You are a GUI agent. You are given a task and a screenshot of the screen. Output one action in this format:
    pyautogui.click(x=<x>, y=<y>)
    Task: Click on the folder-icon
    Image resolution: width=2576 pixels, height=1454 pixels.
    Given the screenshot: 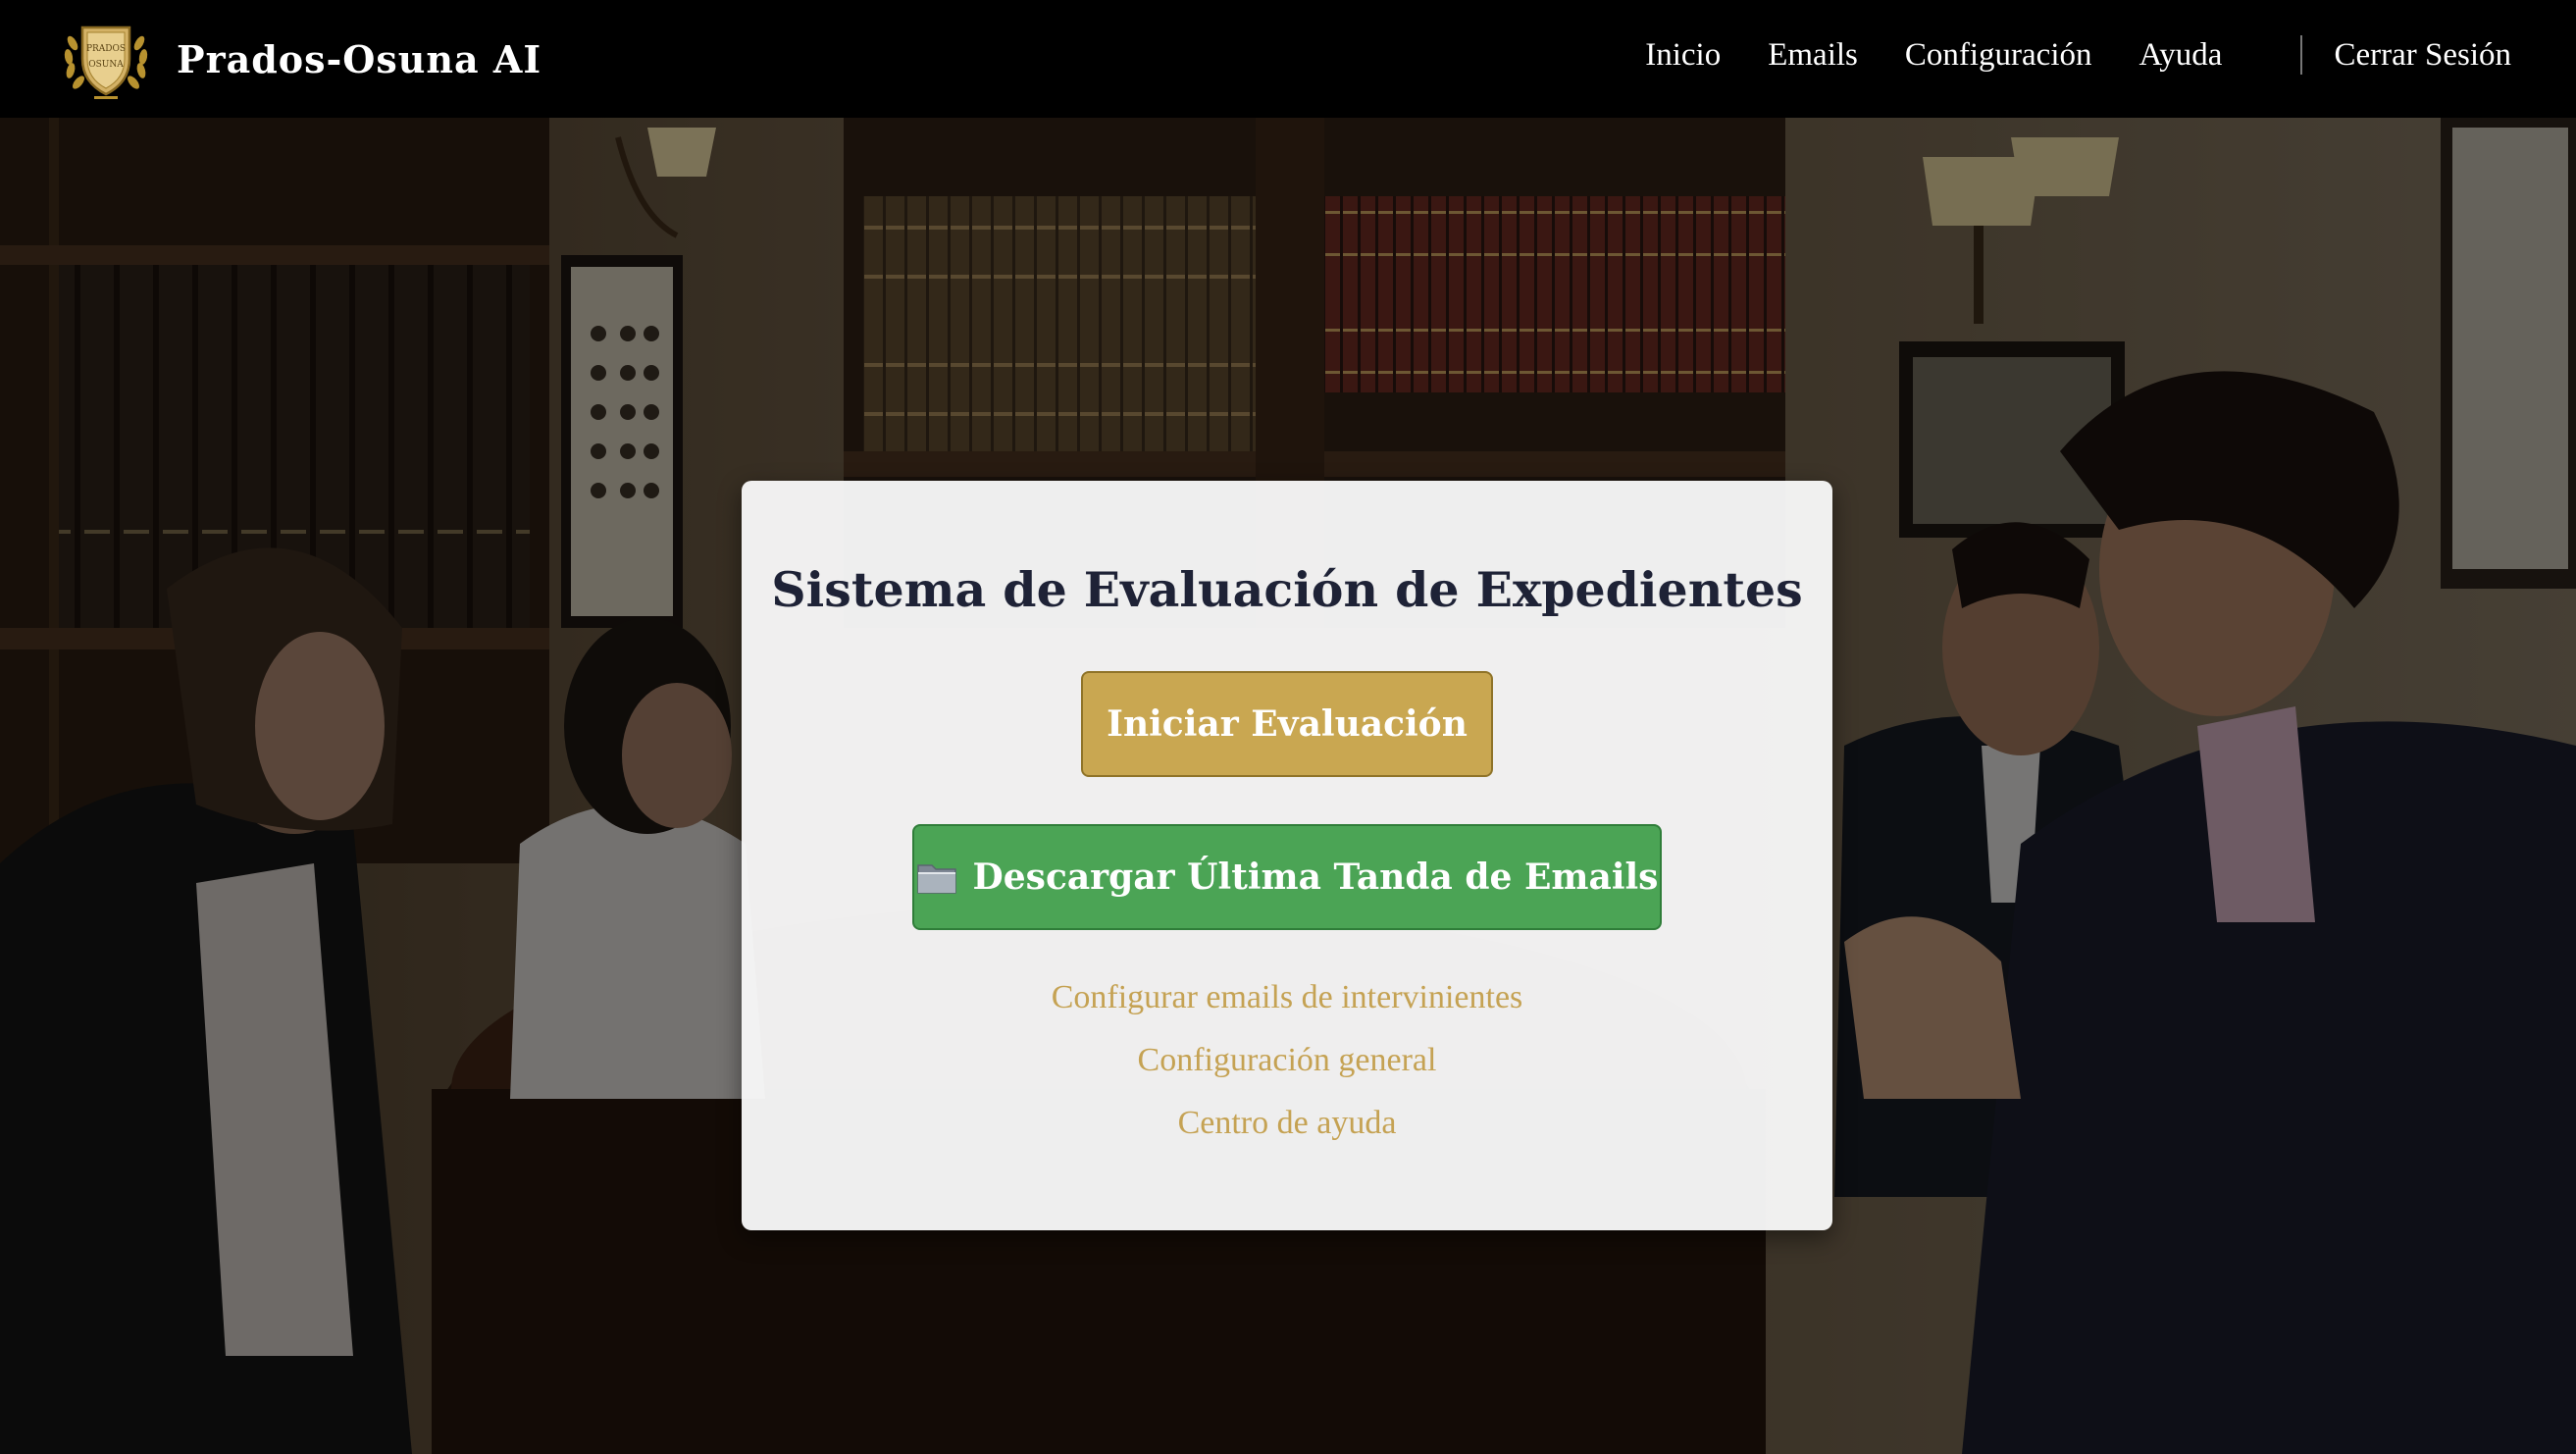 What is the action you would take?
    pyautogui.click(x=936, y=879)
    